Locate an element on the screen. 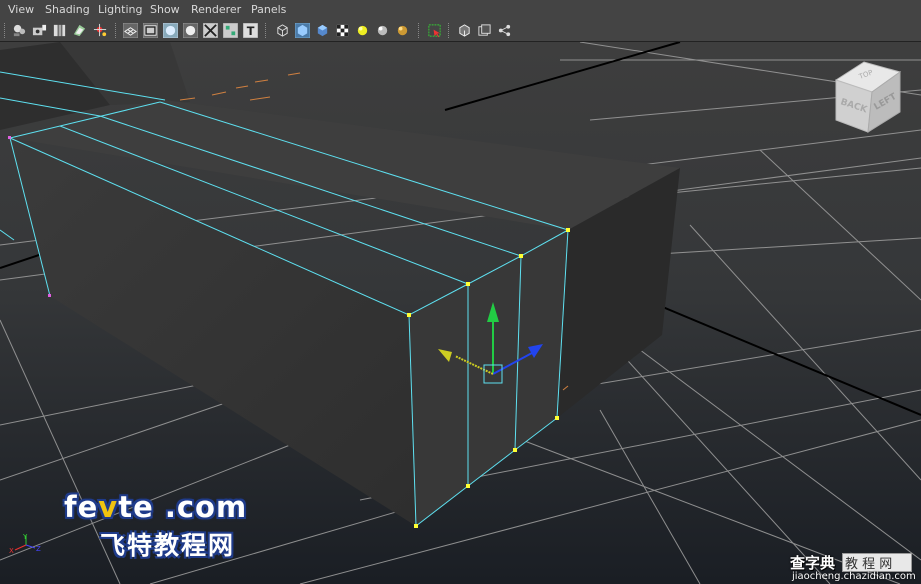 The width and height of the screenshot is (921, 584). all-lights-icon is located at coordinates (382, 30).